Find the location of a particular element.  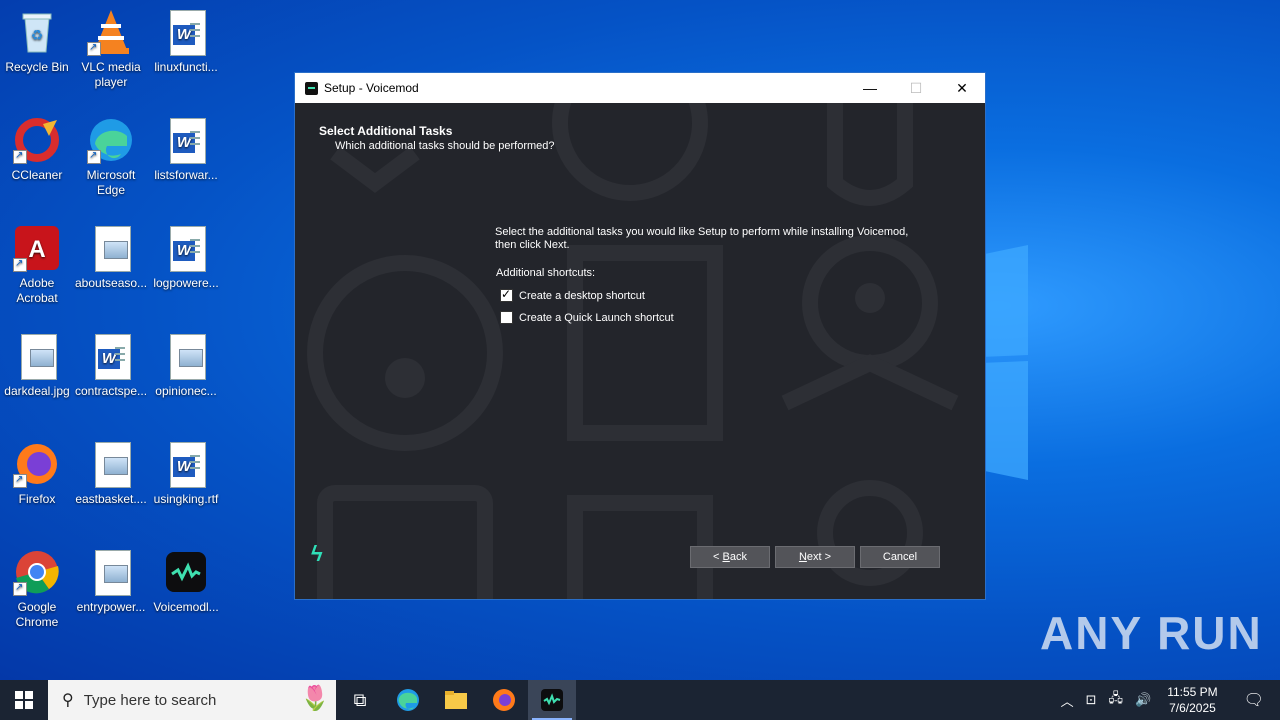

recycle-bin-icon: ♻ is located at coordinates (37, 32).